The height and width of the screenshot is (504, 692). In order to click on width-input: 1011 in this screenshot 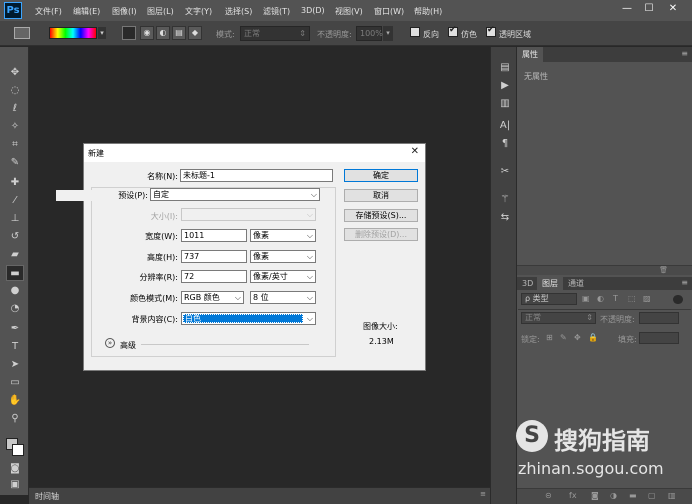, I will do `click(214, 235)`.